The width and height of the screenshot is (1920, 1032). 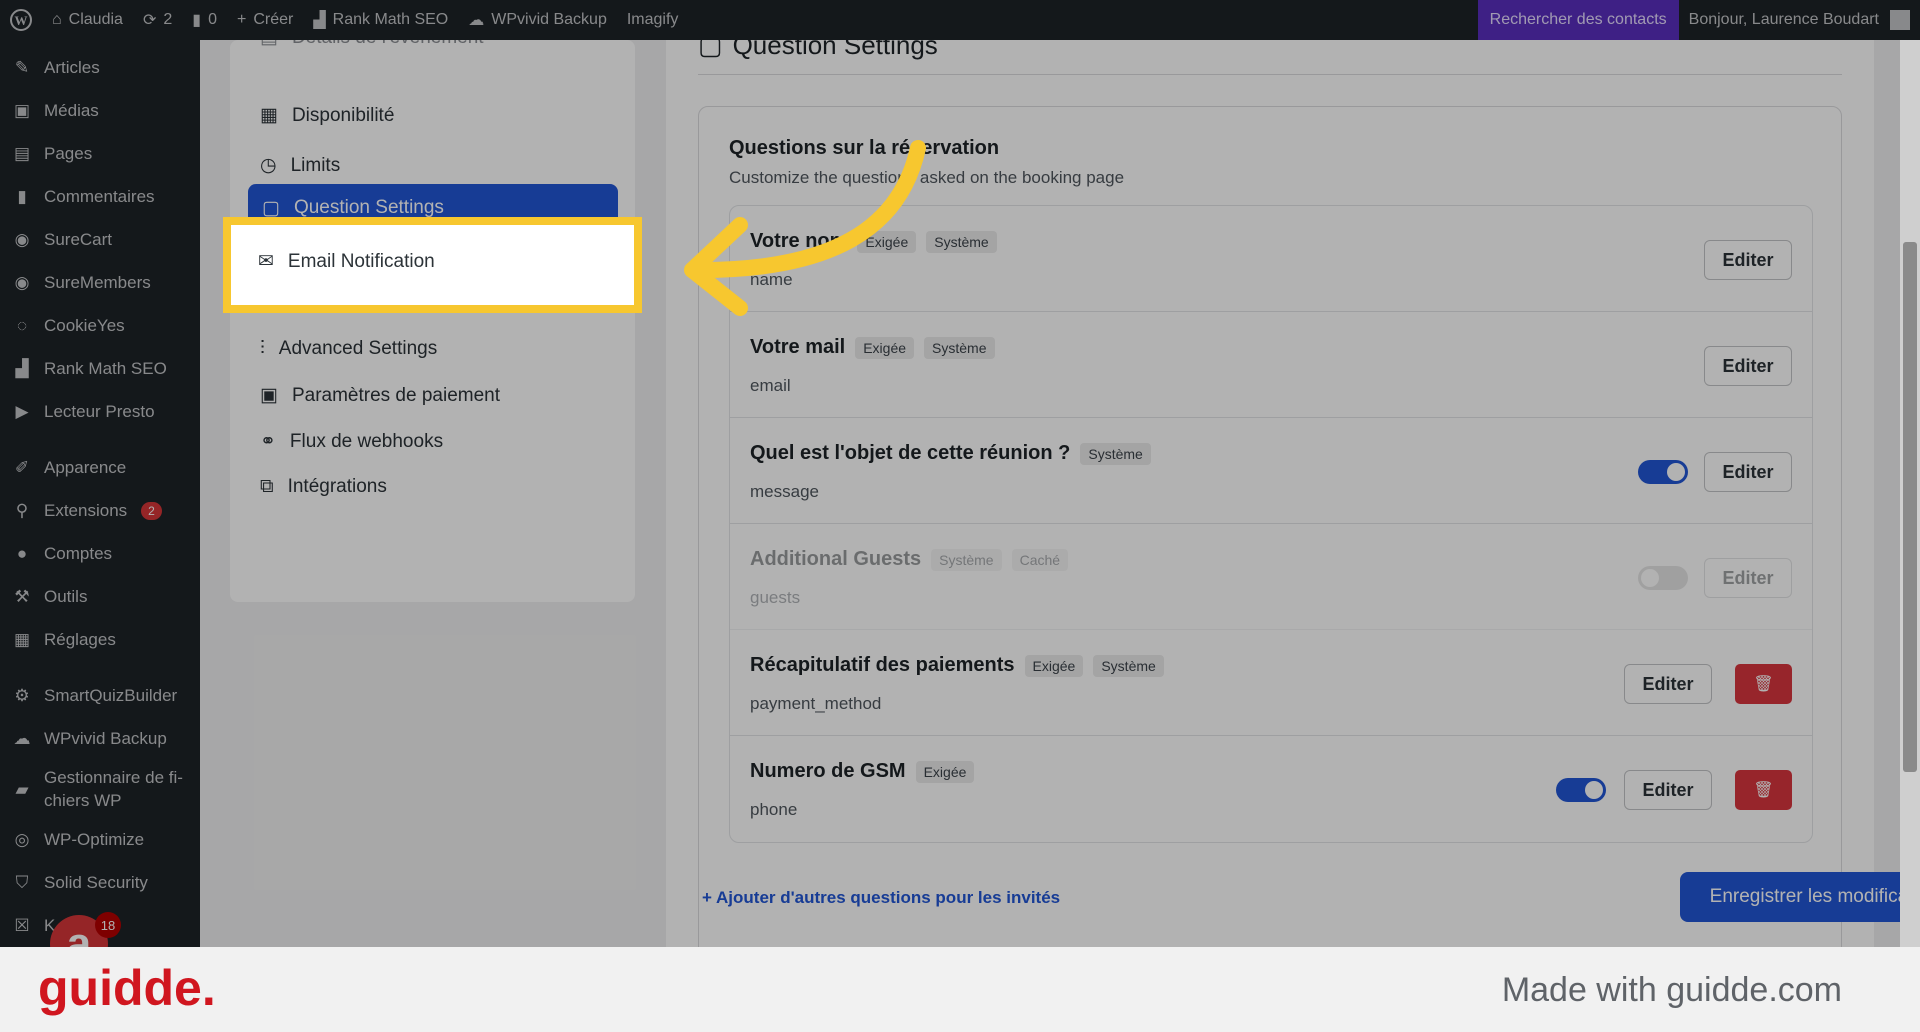 I want to click on comments-link: ▮ 0, so click(x=204, y=20).